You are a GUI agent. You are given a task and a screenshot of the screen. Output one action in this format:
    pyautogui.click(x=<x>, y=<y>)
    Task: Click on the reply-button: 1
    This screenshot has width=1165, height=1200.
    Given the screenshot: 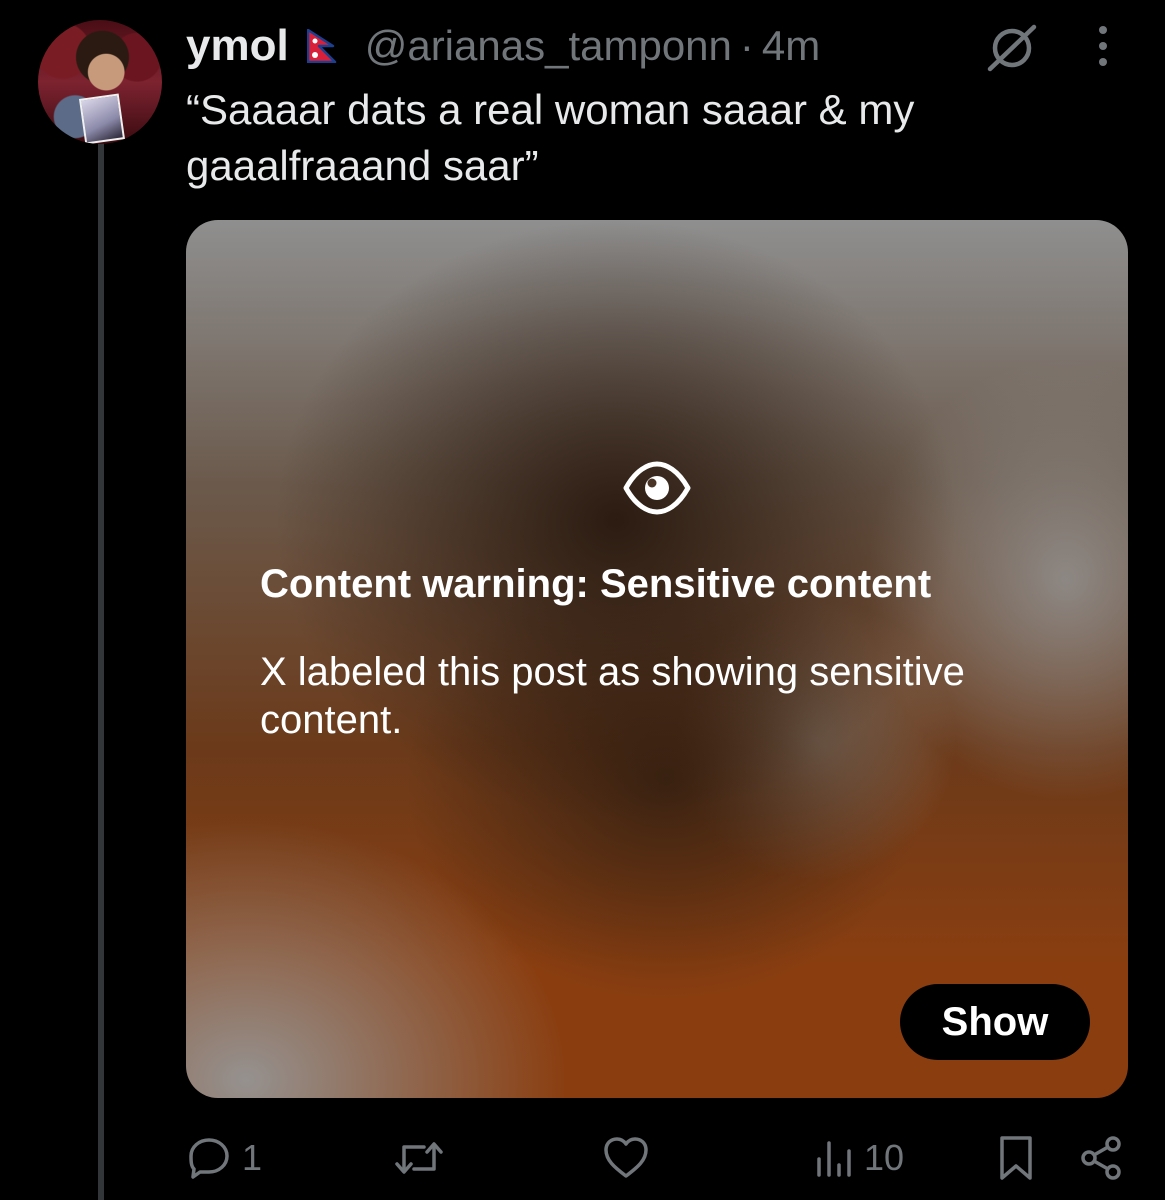 What is the action you would take?
    pyautogui.click(x=224, y=1158)
    